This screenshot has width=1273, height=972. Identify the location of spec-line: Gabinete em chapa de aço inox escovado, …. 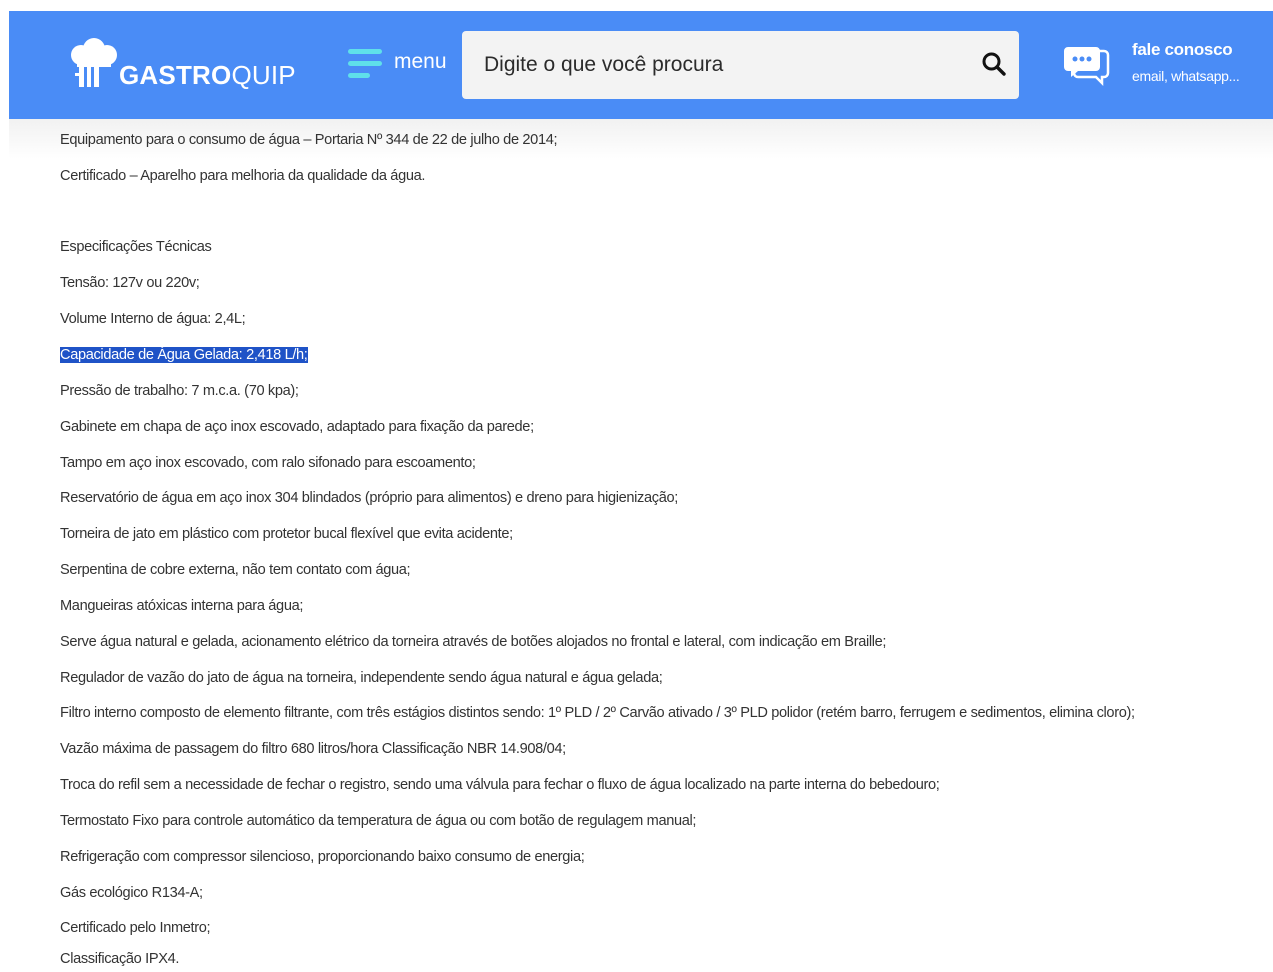
(297, 427).